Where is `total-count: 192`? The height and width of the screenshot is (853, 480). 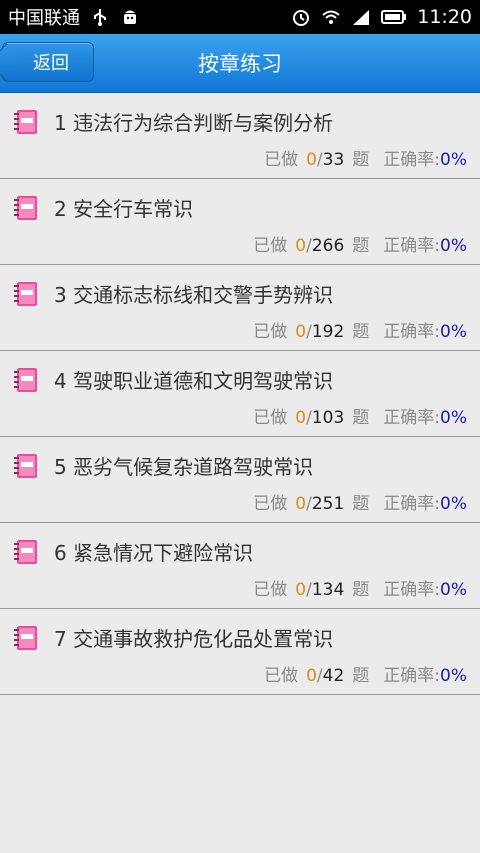
total-count: 192 is located at coordinates (328, 332).